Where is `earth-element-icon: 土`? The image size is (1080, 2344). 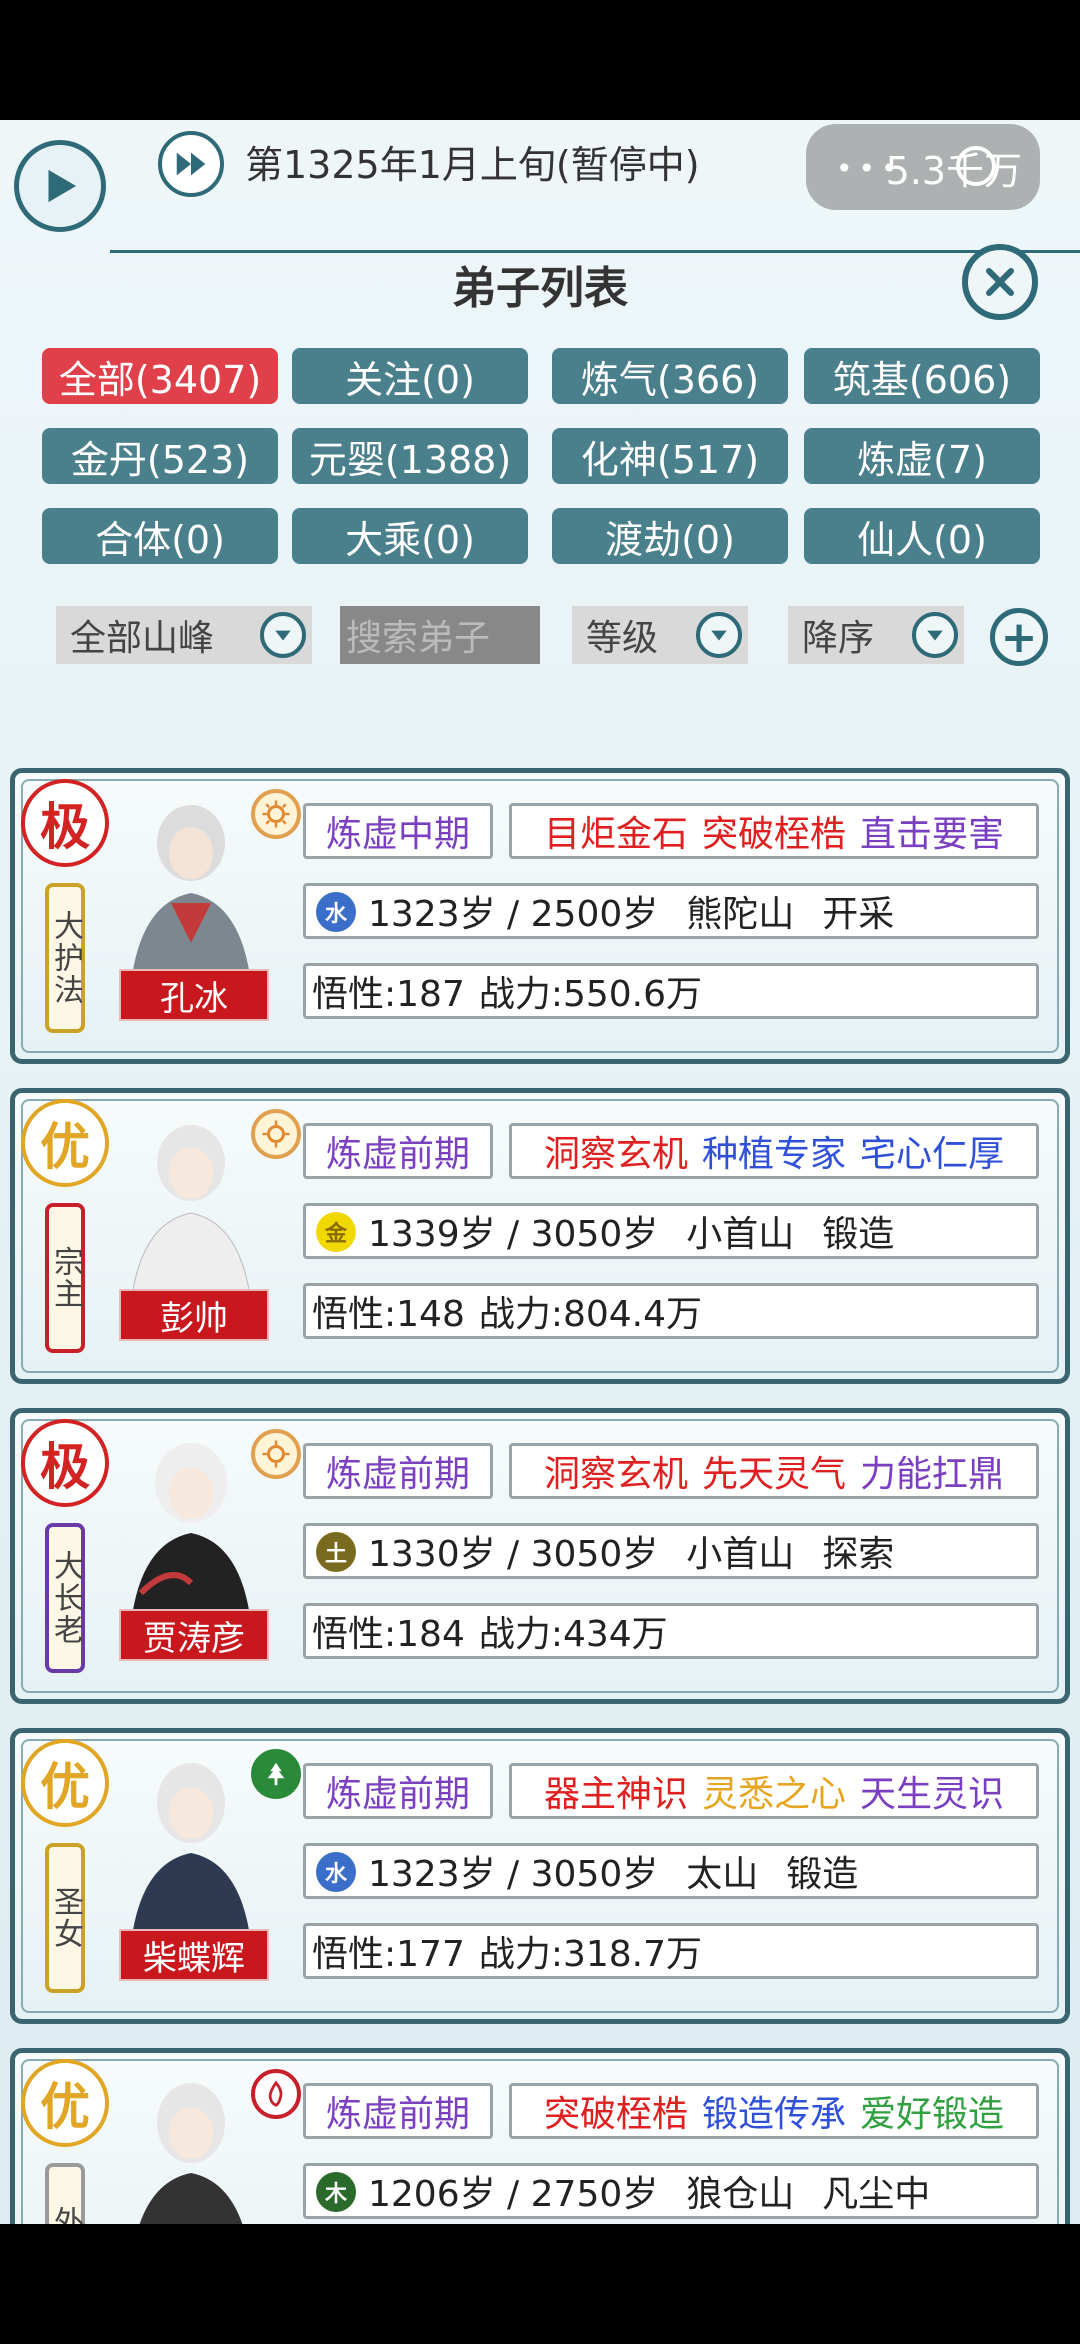 earth-element-icon: 土 is located at coordinates (336, 1552).